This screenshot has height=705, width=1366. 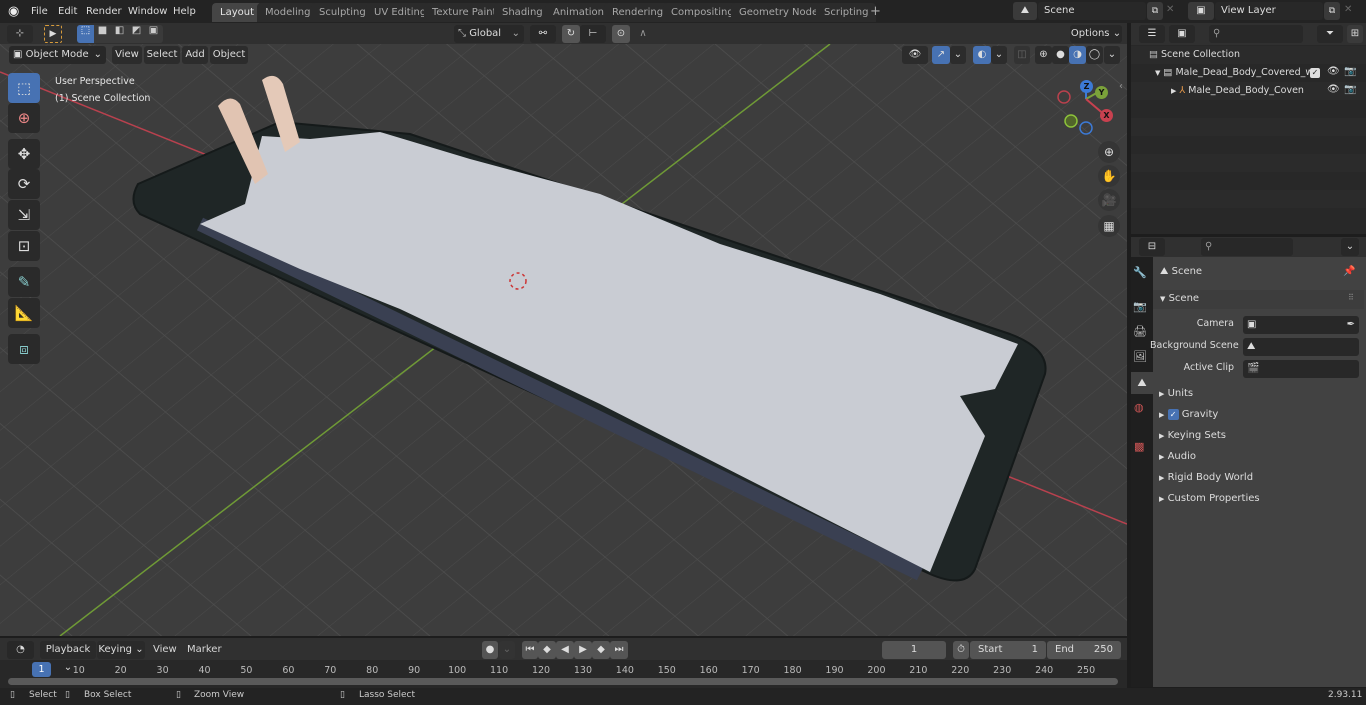 I want to click on active-tool-icon: ▶, so click(x=53, y=34).